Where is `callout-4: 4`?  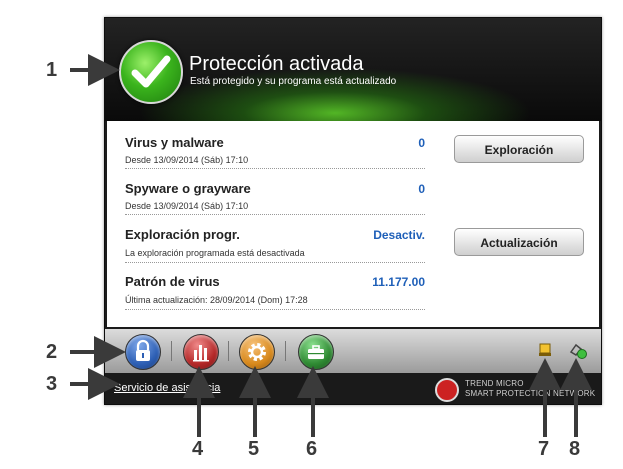
callout-4: 4 is located at coordinates (198, 449).